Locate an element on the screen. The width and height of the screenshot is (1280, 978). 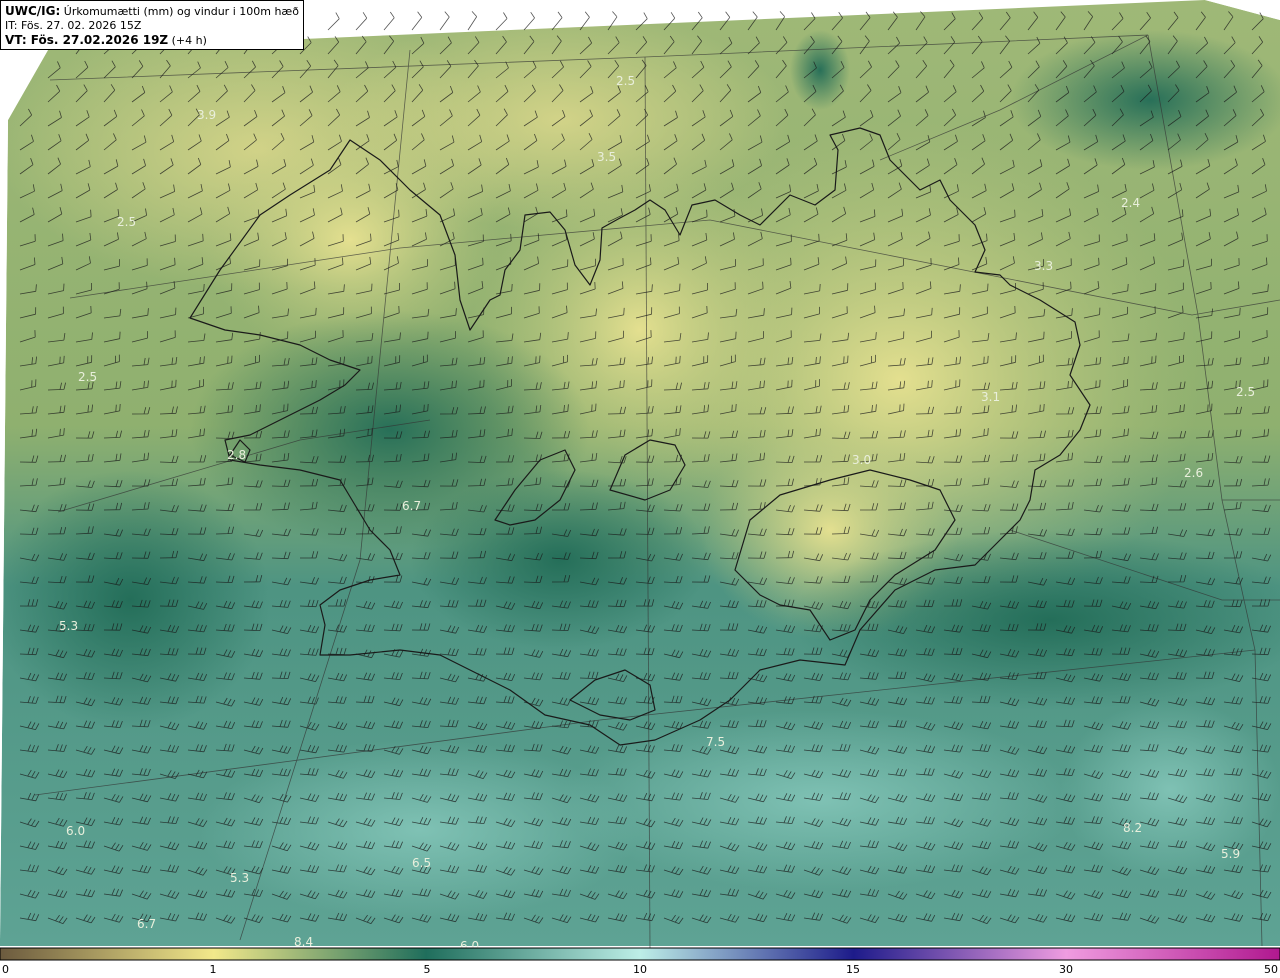
value-label: 3.3 is located at coordinates (1043, 266).